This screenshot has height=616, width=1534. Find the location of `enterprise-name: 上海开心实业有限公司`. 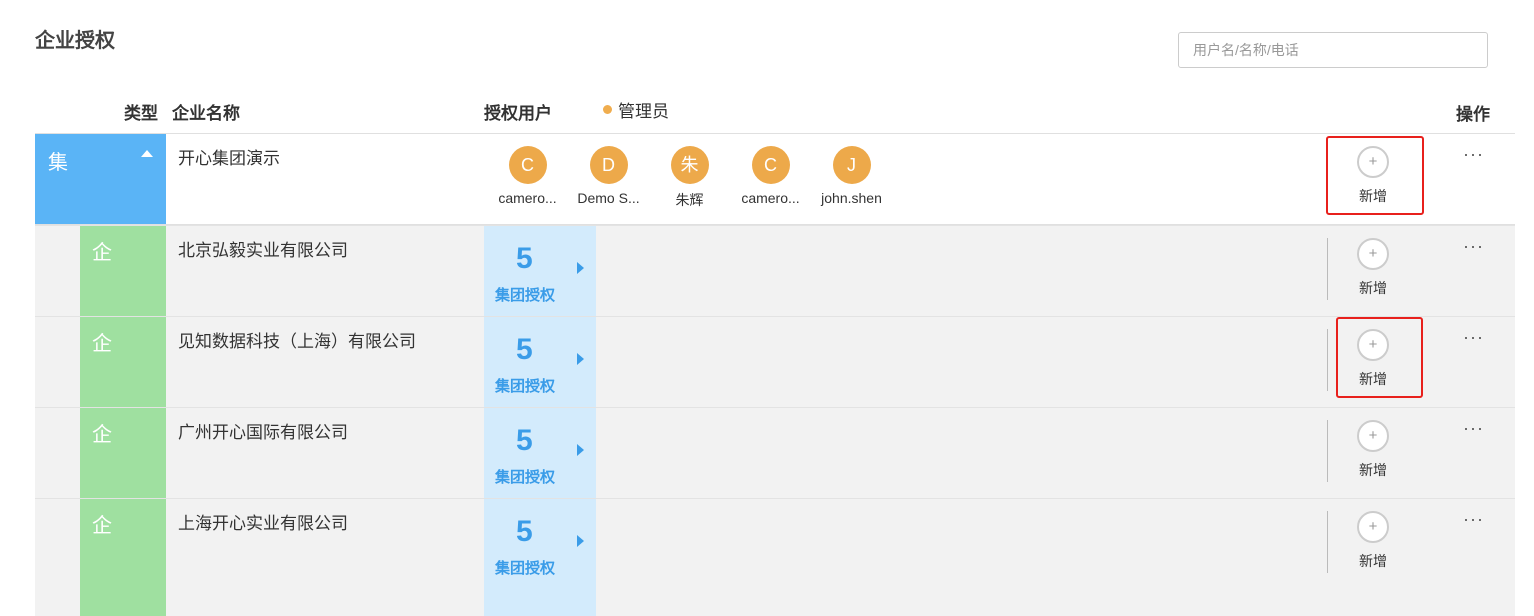

enterprise-name: 上海开心实业有限公司 is located at coordinates (263, 523).